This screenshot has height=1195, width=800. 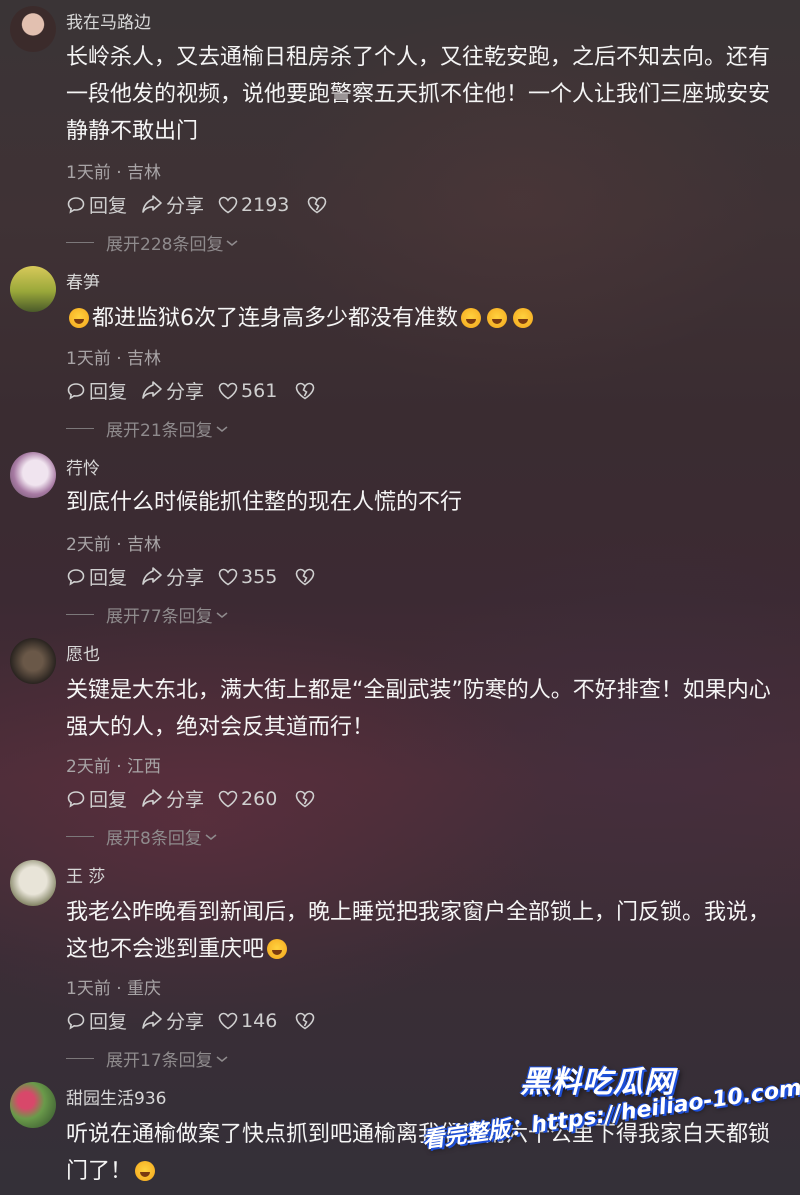 I want to click on like-button: 260, so click(x=247, y=799).